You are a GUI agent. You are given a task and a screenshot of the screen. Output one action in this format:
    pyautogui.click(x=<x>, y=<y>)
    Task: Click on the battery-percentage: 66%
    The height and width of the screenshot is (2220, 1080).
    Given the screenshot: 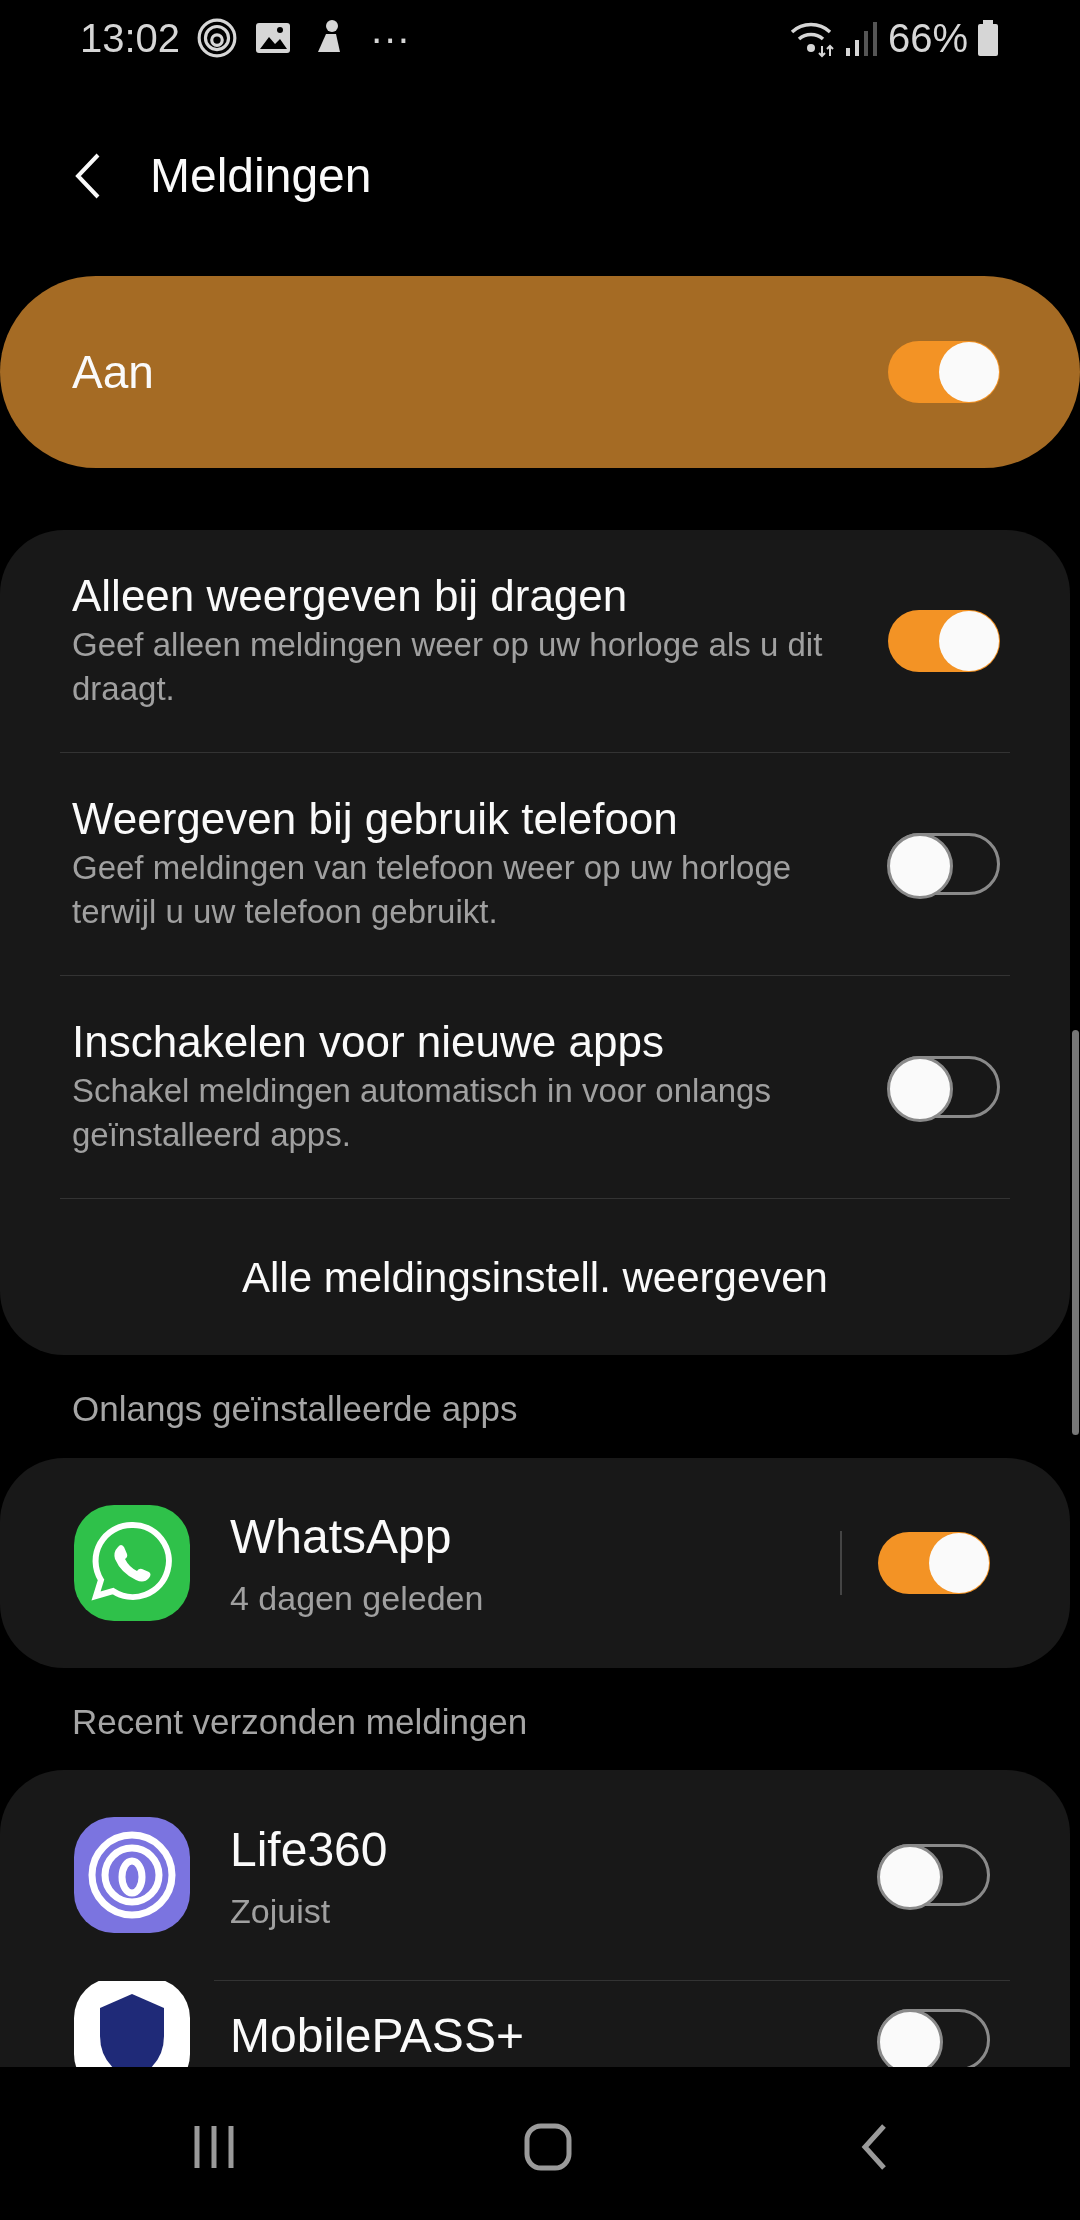 What is the action you would take?
    pyautogui.click(x=927, y=38)
    